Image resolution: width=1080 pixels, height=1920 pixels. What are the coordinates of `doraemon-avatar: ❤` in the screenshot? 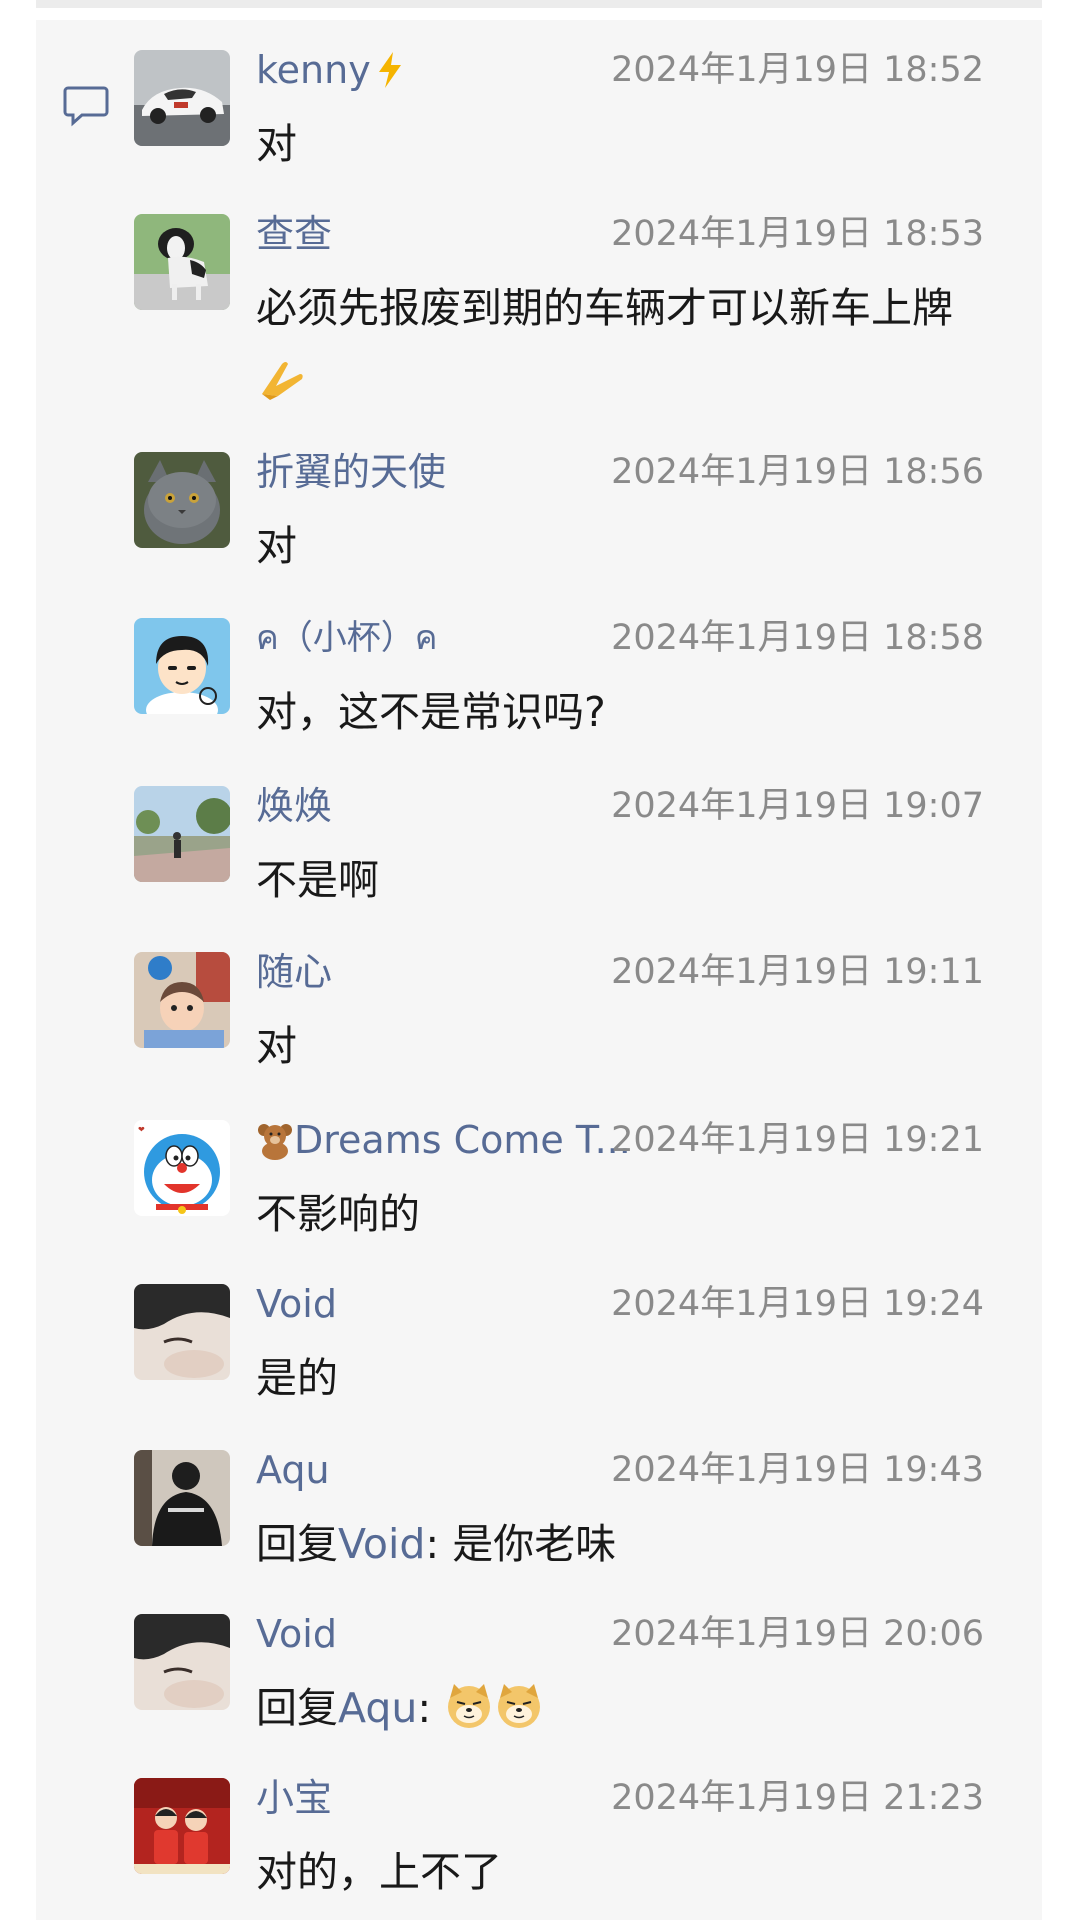 It's located at (182, 1168).